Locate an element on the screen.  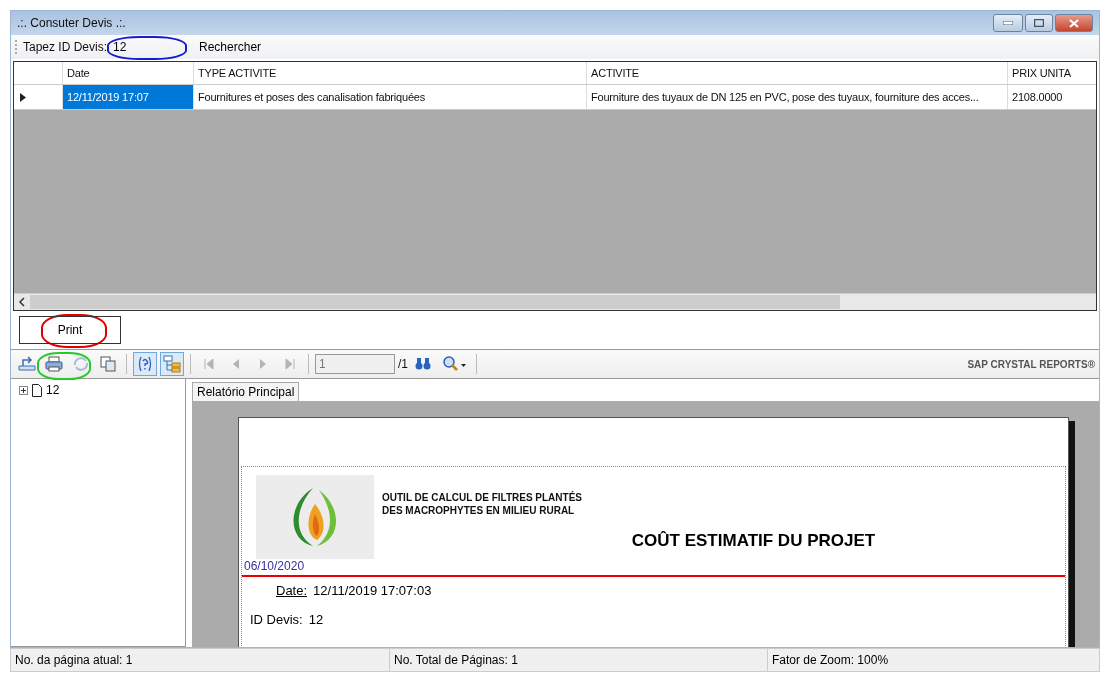
expand-icon is located at coordinates (23, 390).